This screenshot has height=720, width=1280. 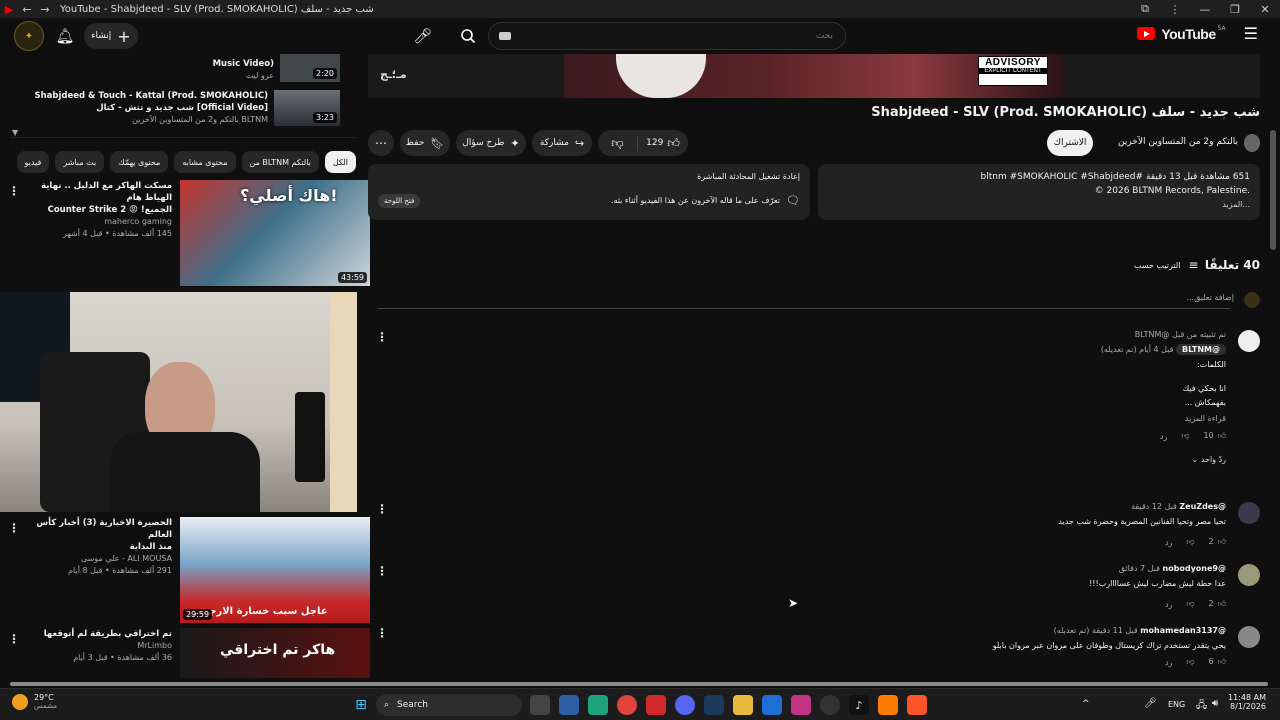 What do you see at coordinates (275, 653) in the screenshot?
I see `rec-thumbnail: هاكر تم اختراقي` at bounding box center [275, 653].